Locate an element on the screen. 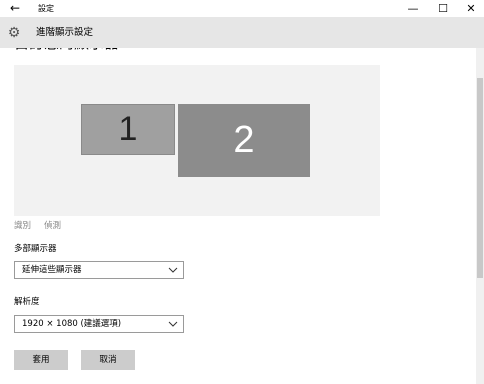 Image resolution: width=484 pixels, height=384 pixels. page-title: 進階顯示設定 is located at coordinates (65, 32).